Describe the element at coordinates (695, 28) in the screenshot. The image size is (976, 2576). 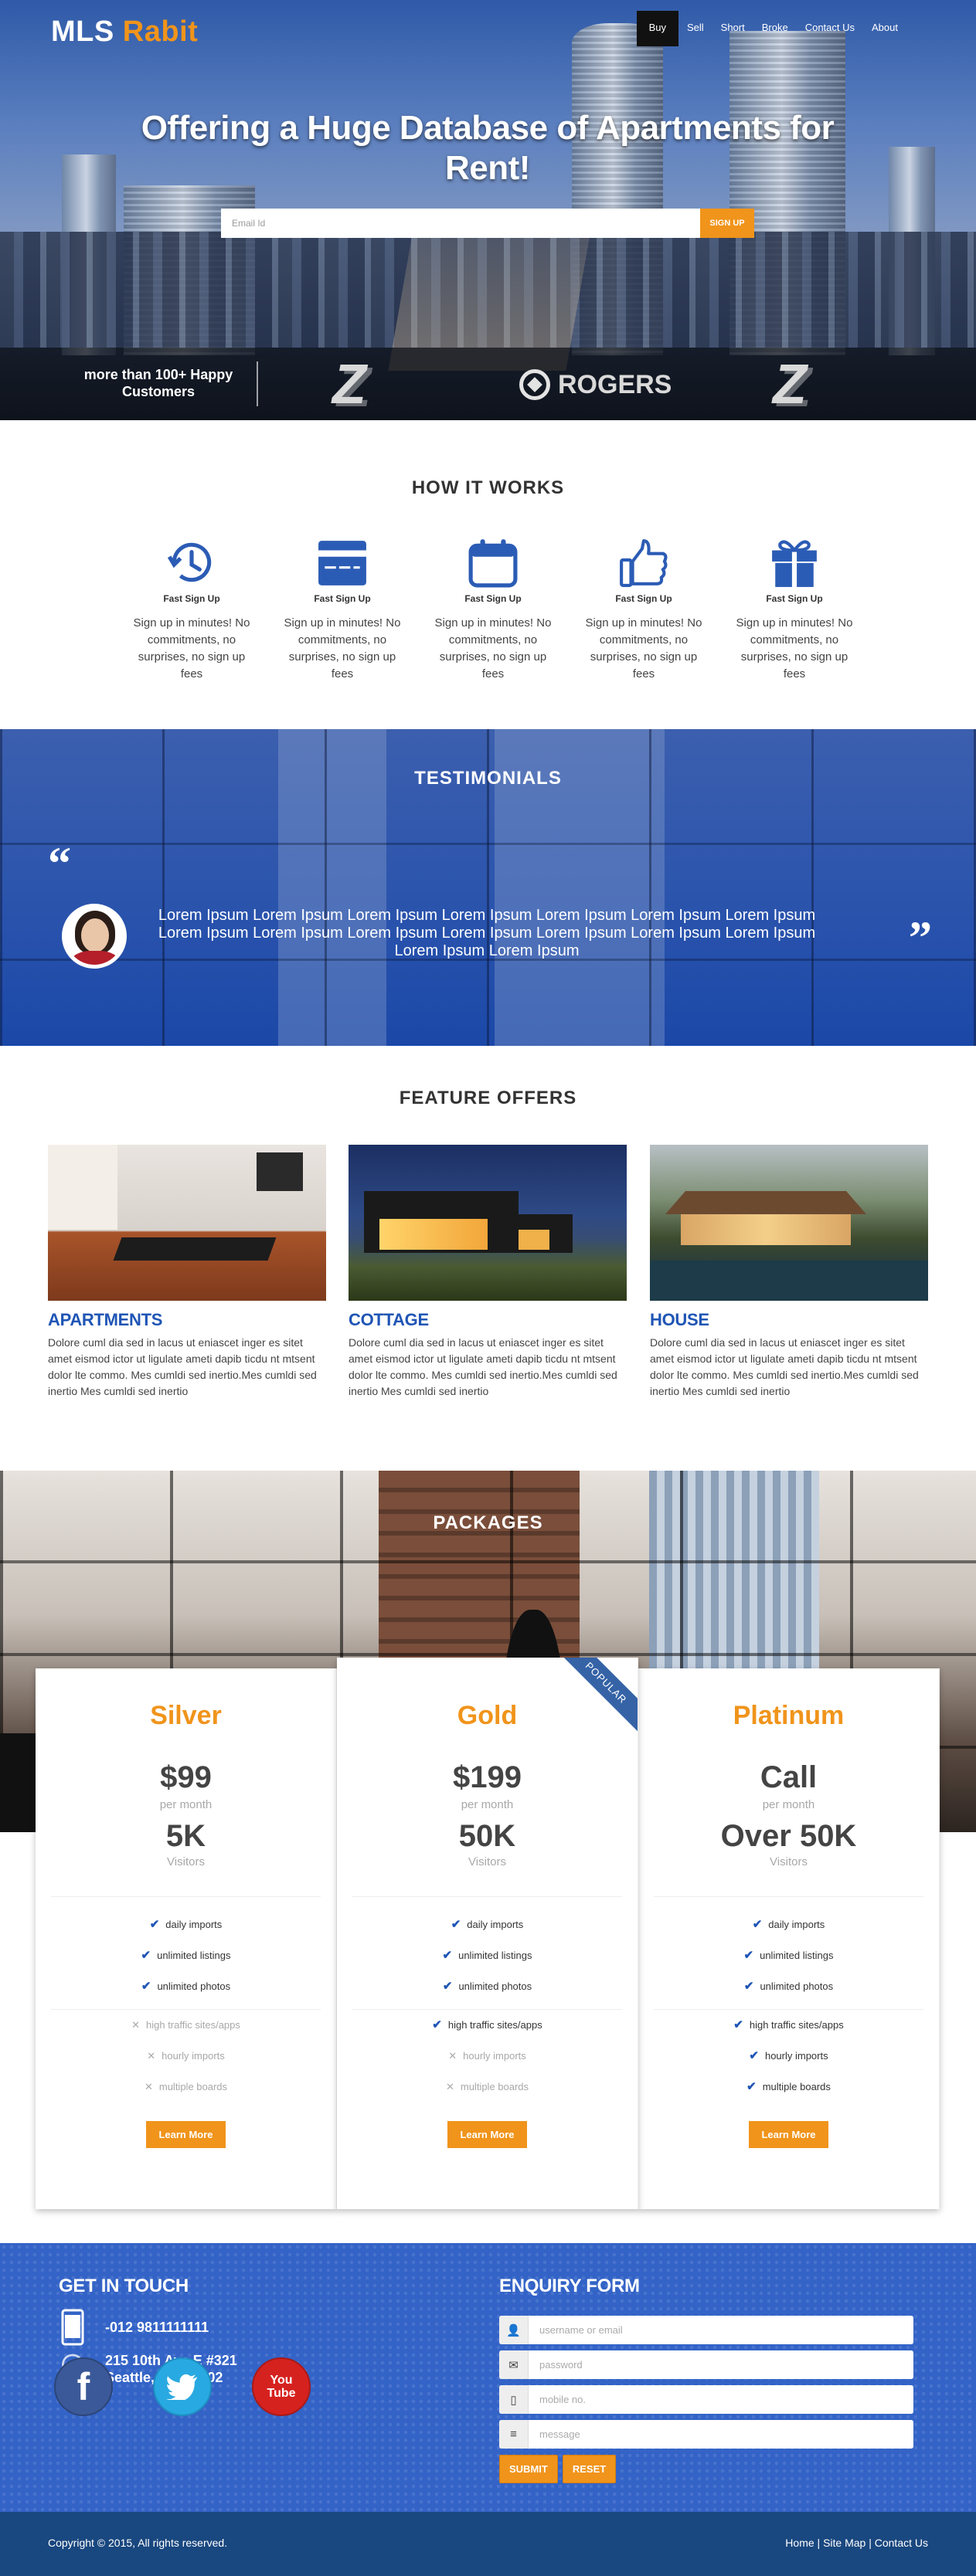
I see `nav-item-sell: Sell` at that location.